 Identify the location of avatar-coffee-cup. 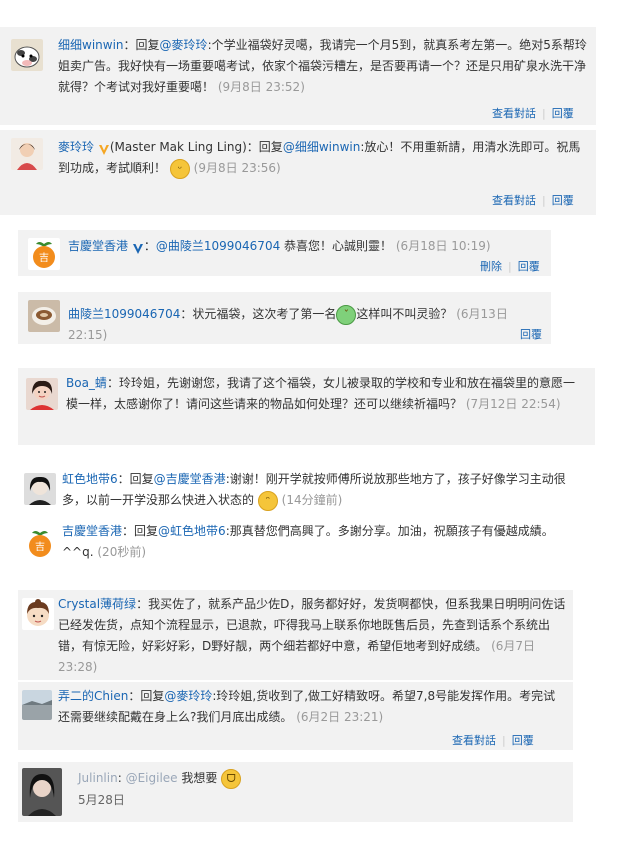
(44, 316).